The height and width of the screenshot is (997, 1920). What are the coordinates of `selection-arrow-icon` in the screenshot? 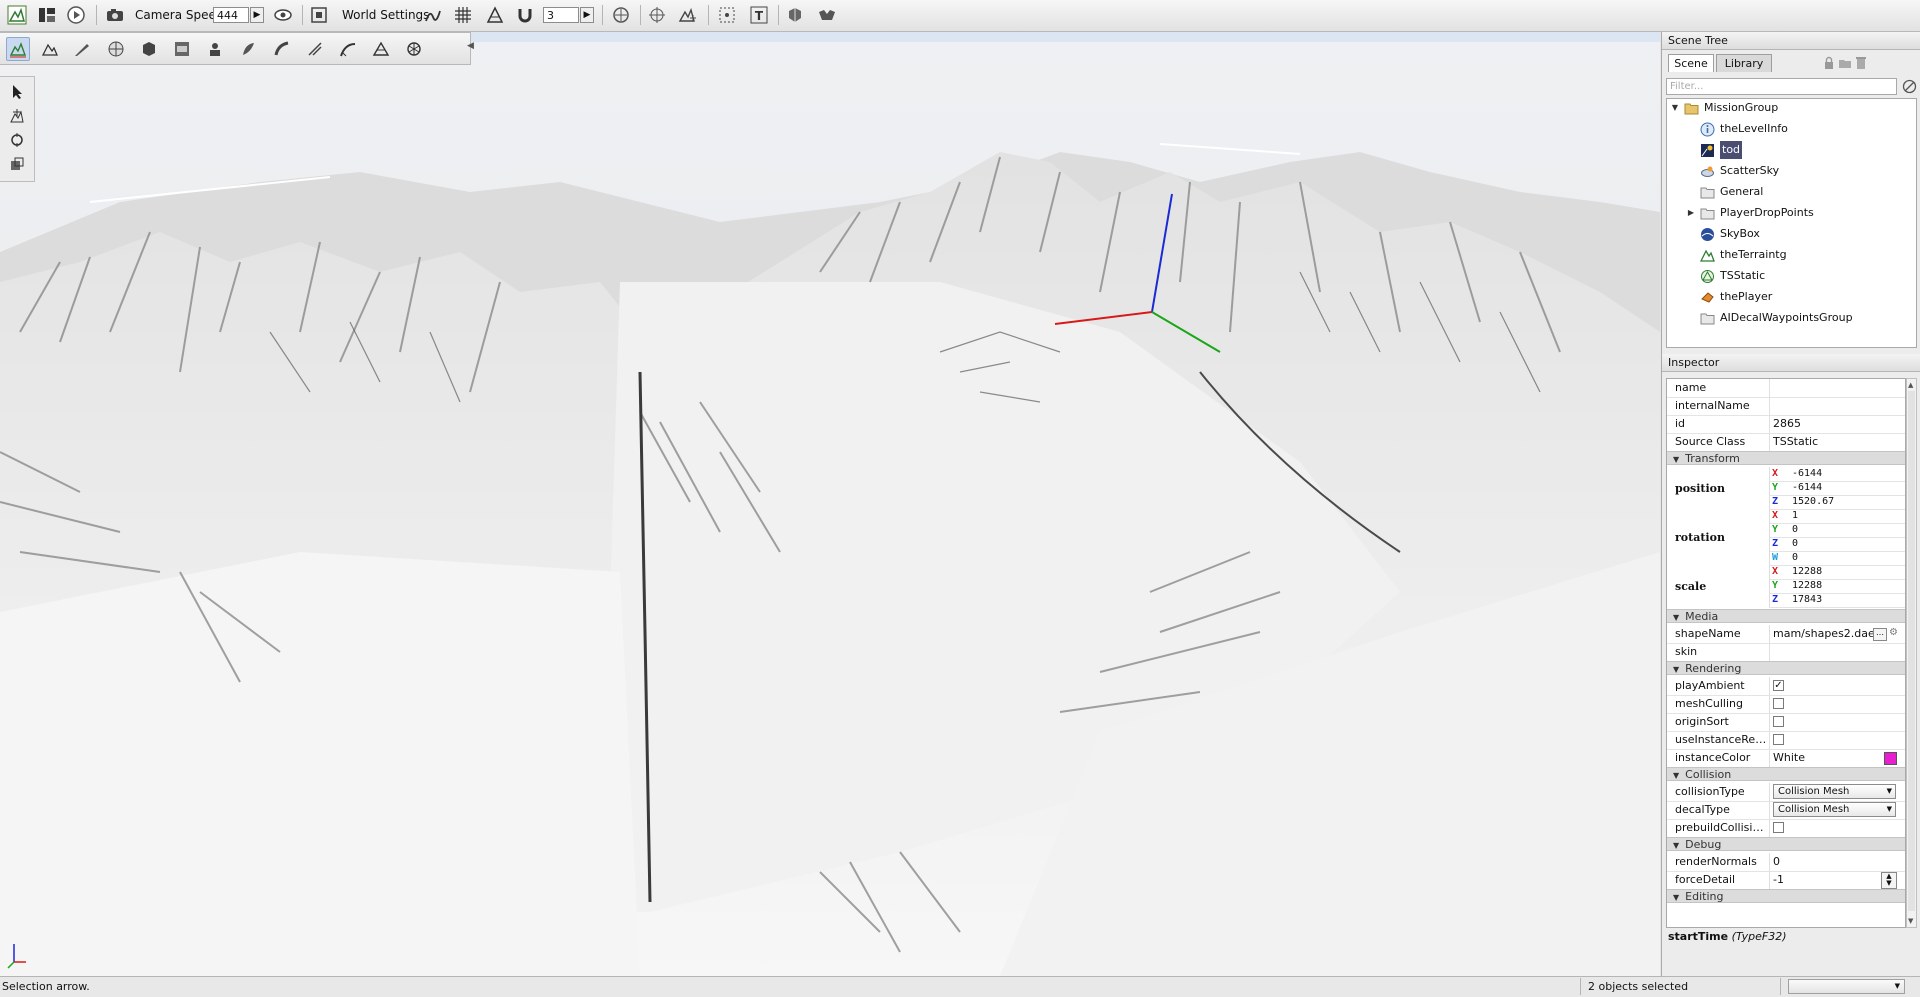 It's located at (17, 92).